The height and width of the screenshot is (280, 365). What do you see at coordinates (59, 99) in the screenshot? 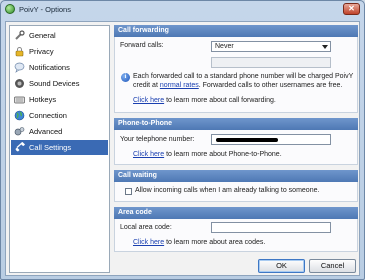
I see `sidebar-item-hotkeys: Hotkeys` at bounding box center [59, 99].